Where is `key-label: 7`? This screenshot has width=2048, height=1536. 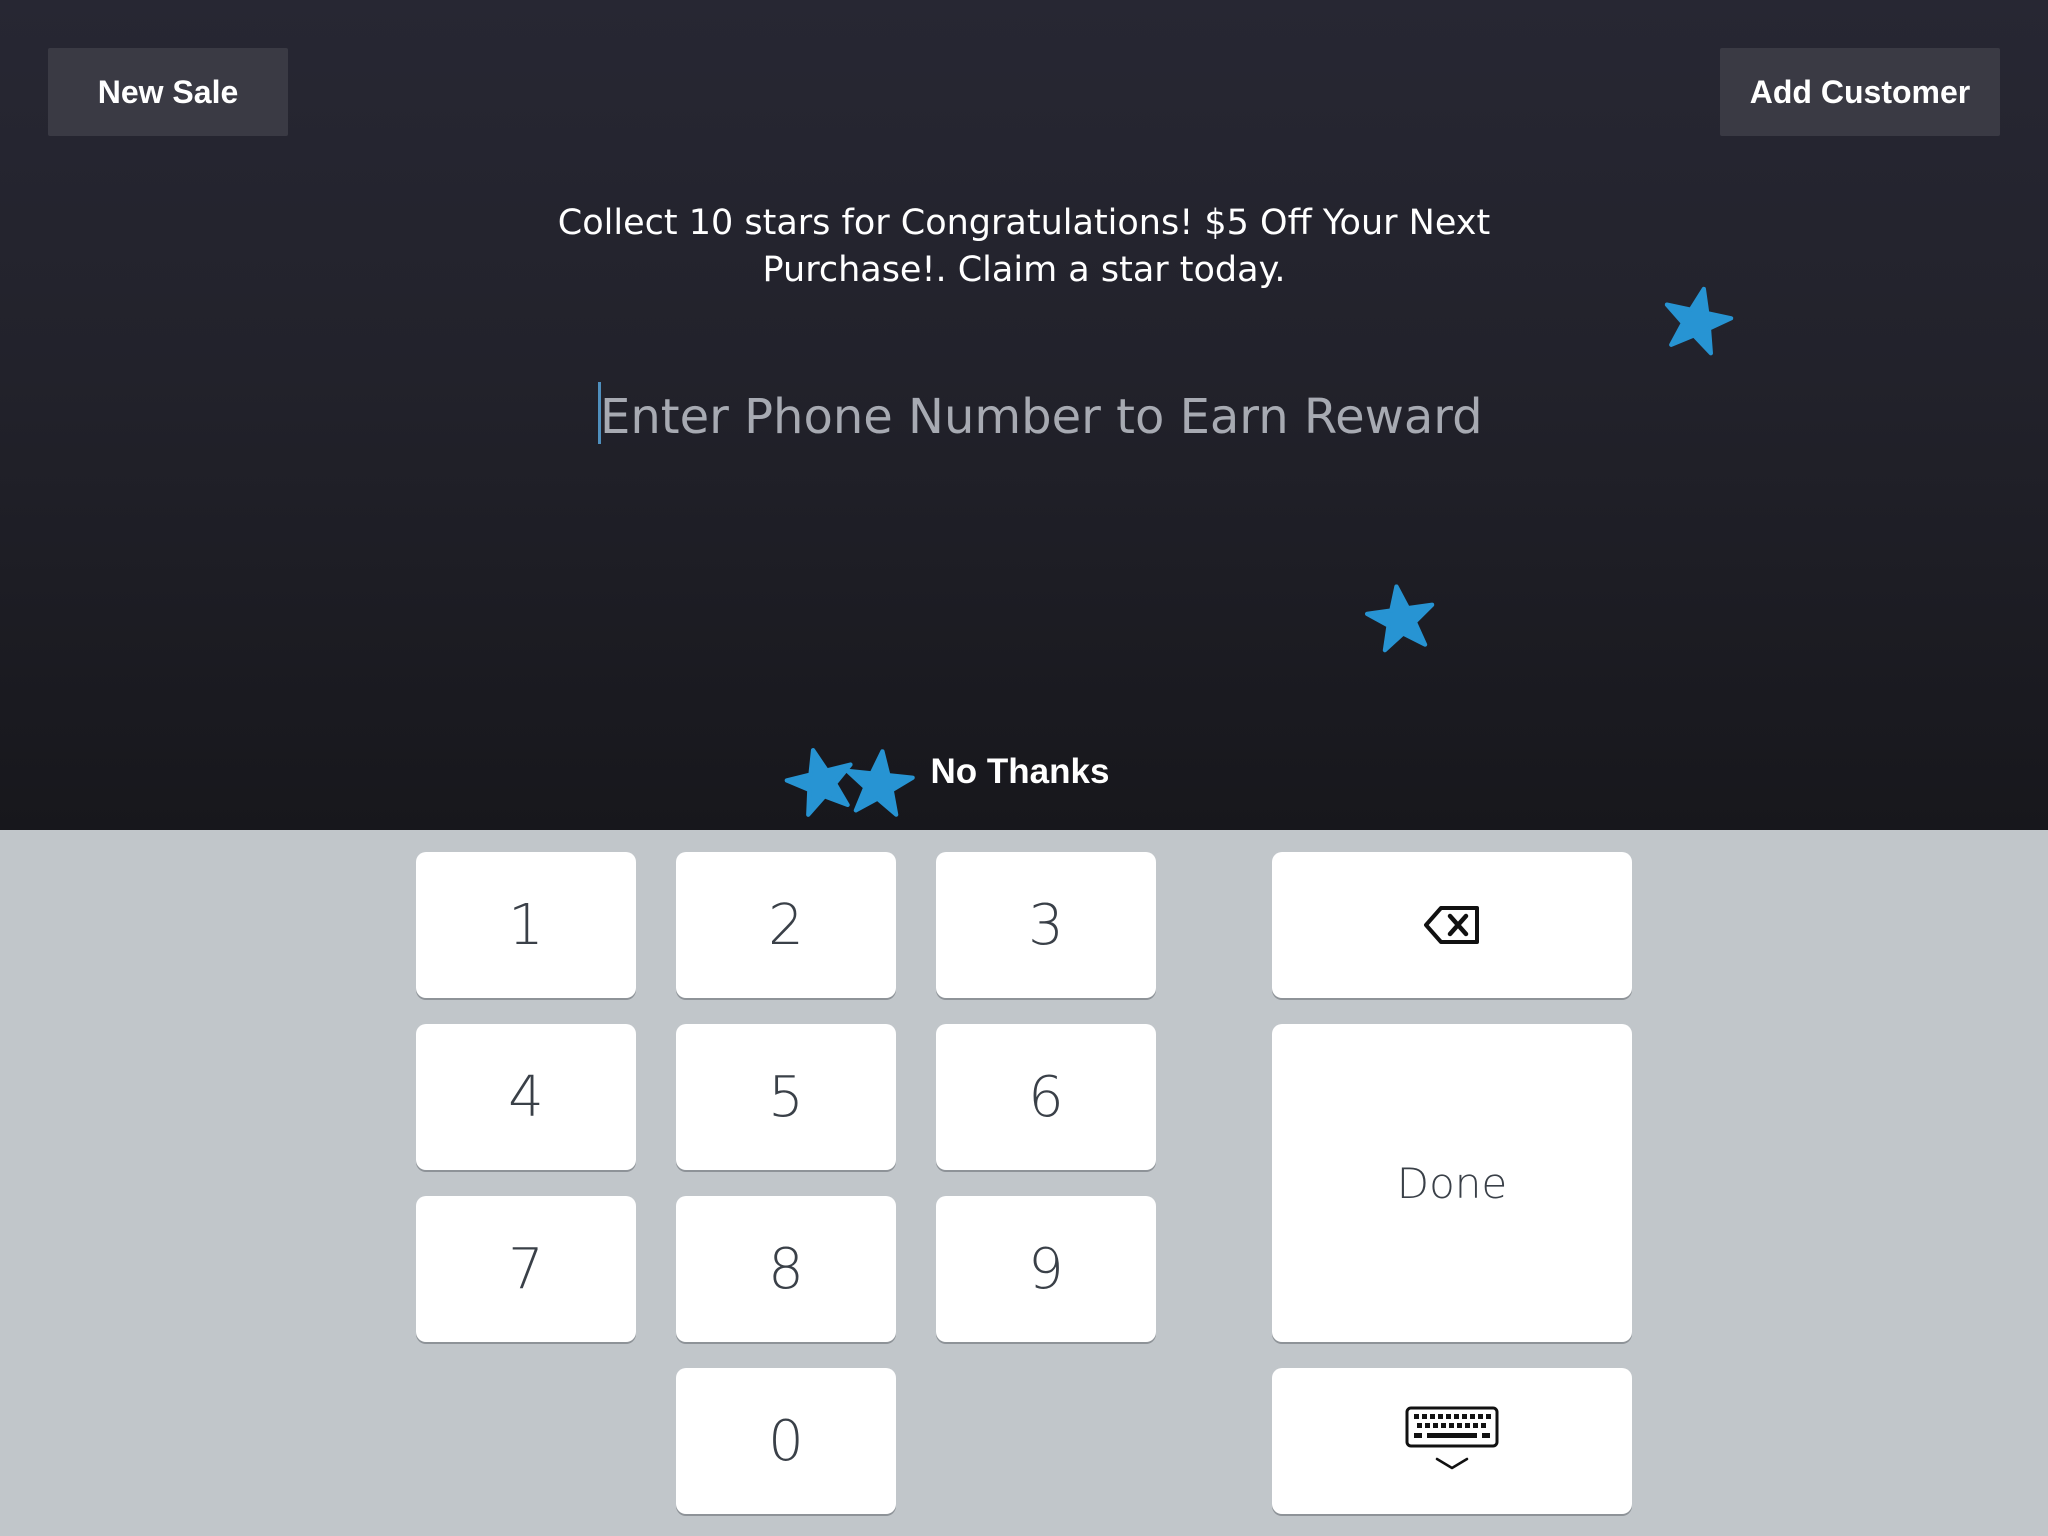 key-label: 7 is located at coordinates (526, 1269).